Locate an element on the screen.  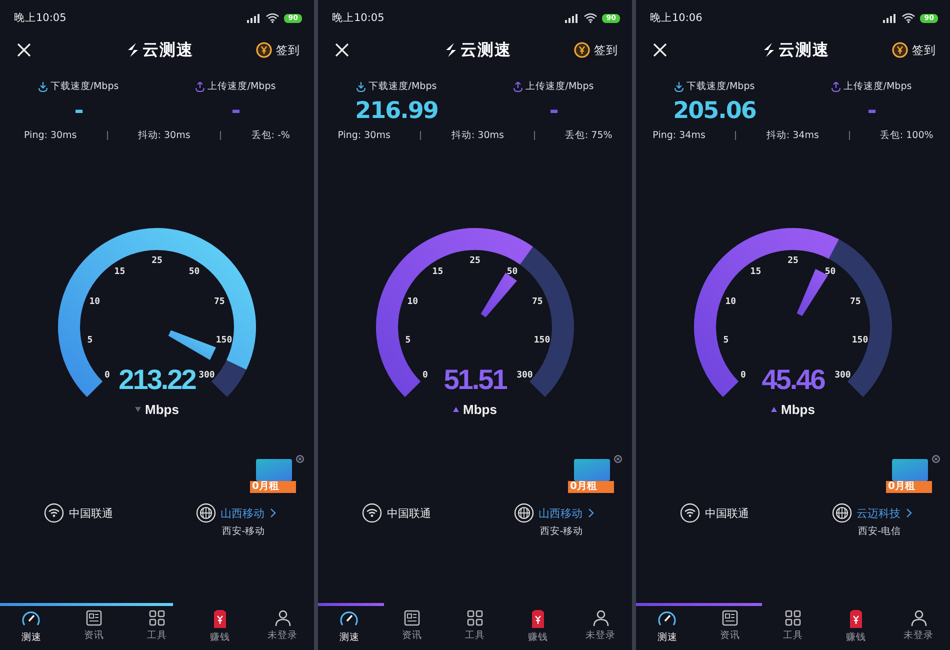
packet-loss-value: 丢包: -% is located at coordinates (270, 135).